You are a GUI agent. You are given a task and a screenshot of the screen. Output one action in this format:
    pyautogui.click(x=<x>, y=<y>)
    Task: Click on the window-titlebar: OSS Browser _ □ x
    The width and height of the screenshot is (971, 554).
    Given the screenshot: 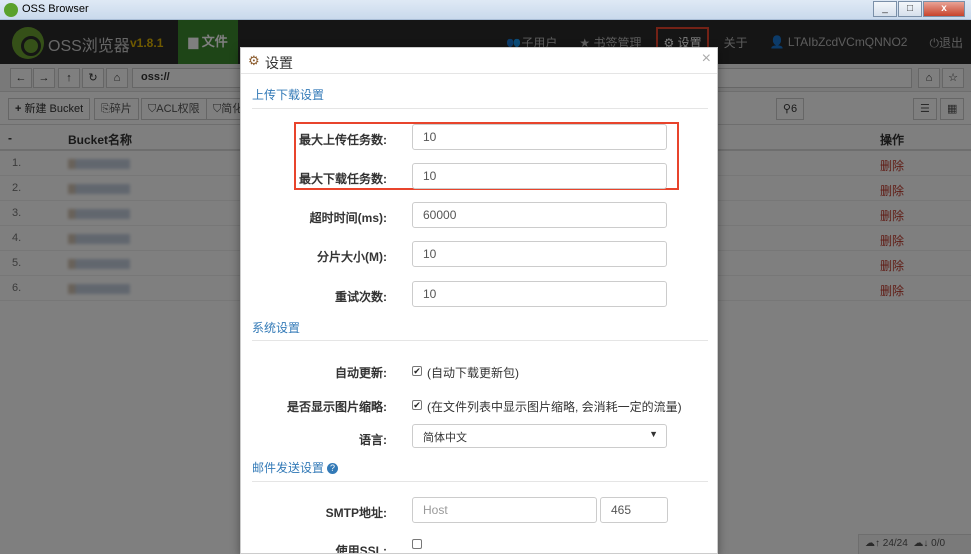 What is the action you would take?
    pyautogui.click(x=485, y=10)
    